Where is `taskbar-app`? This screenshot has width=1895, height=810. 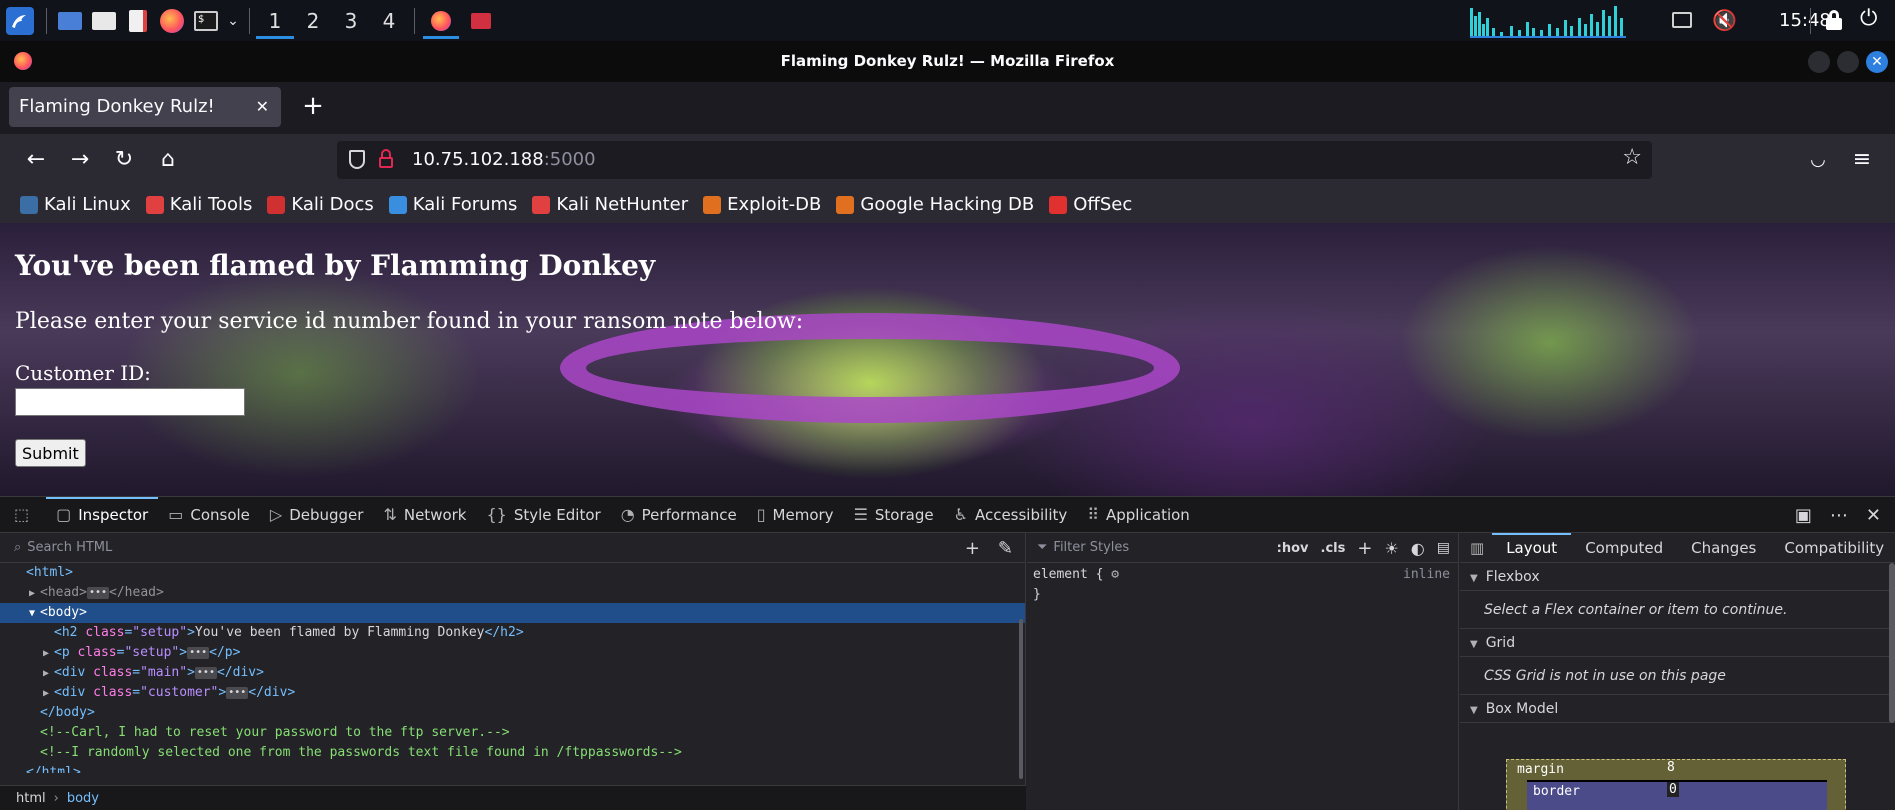 taskbar-app is located at coordinates (481, 20).